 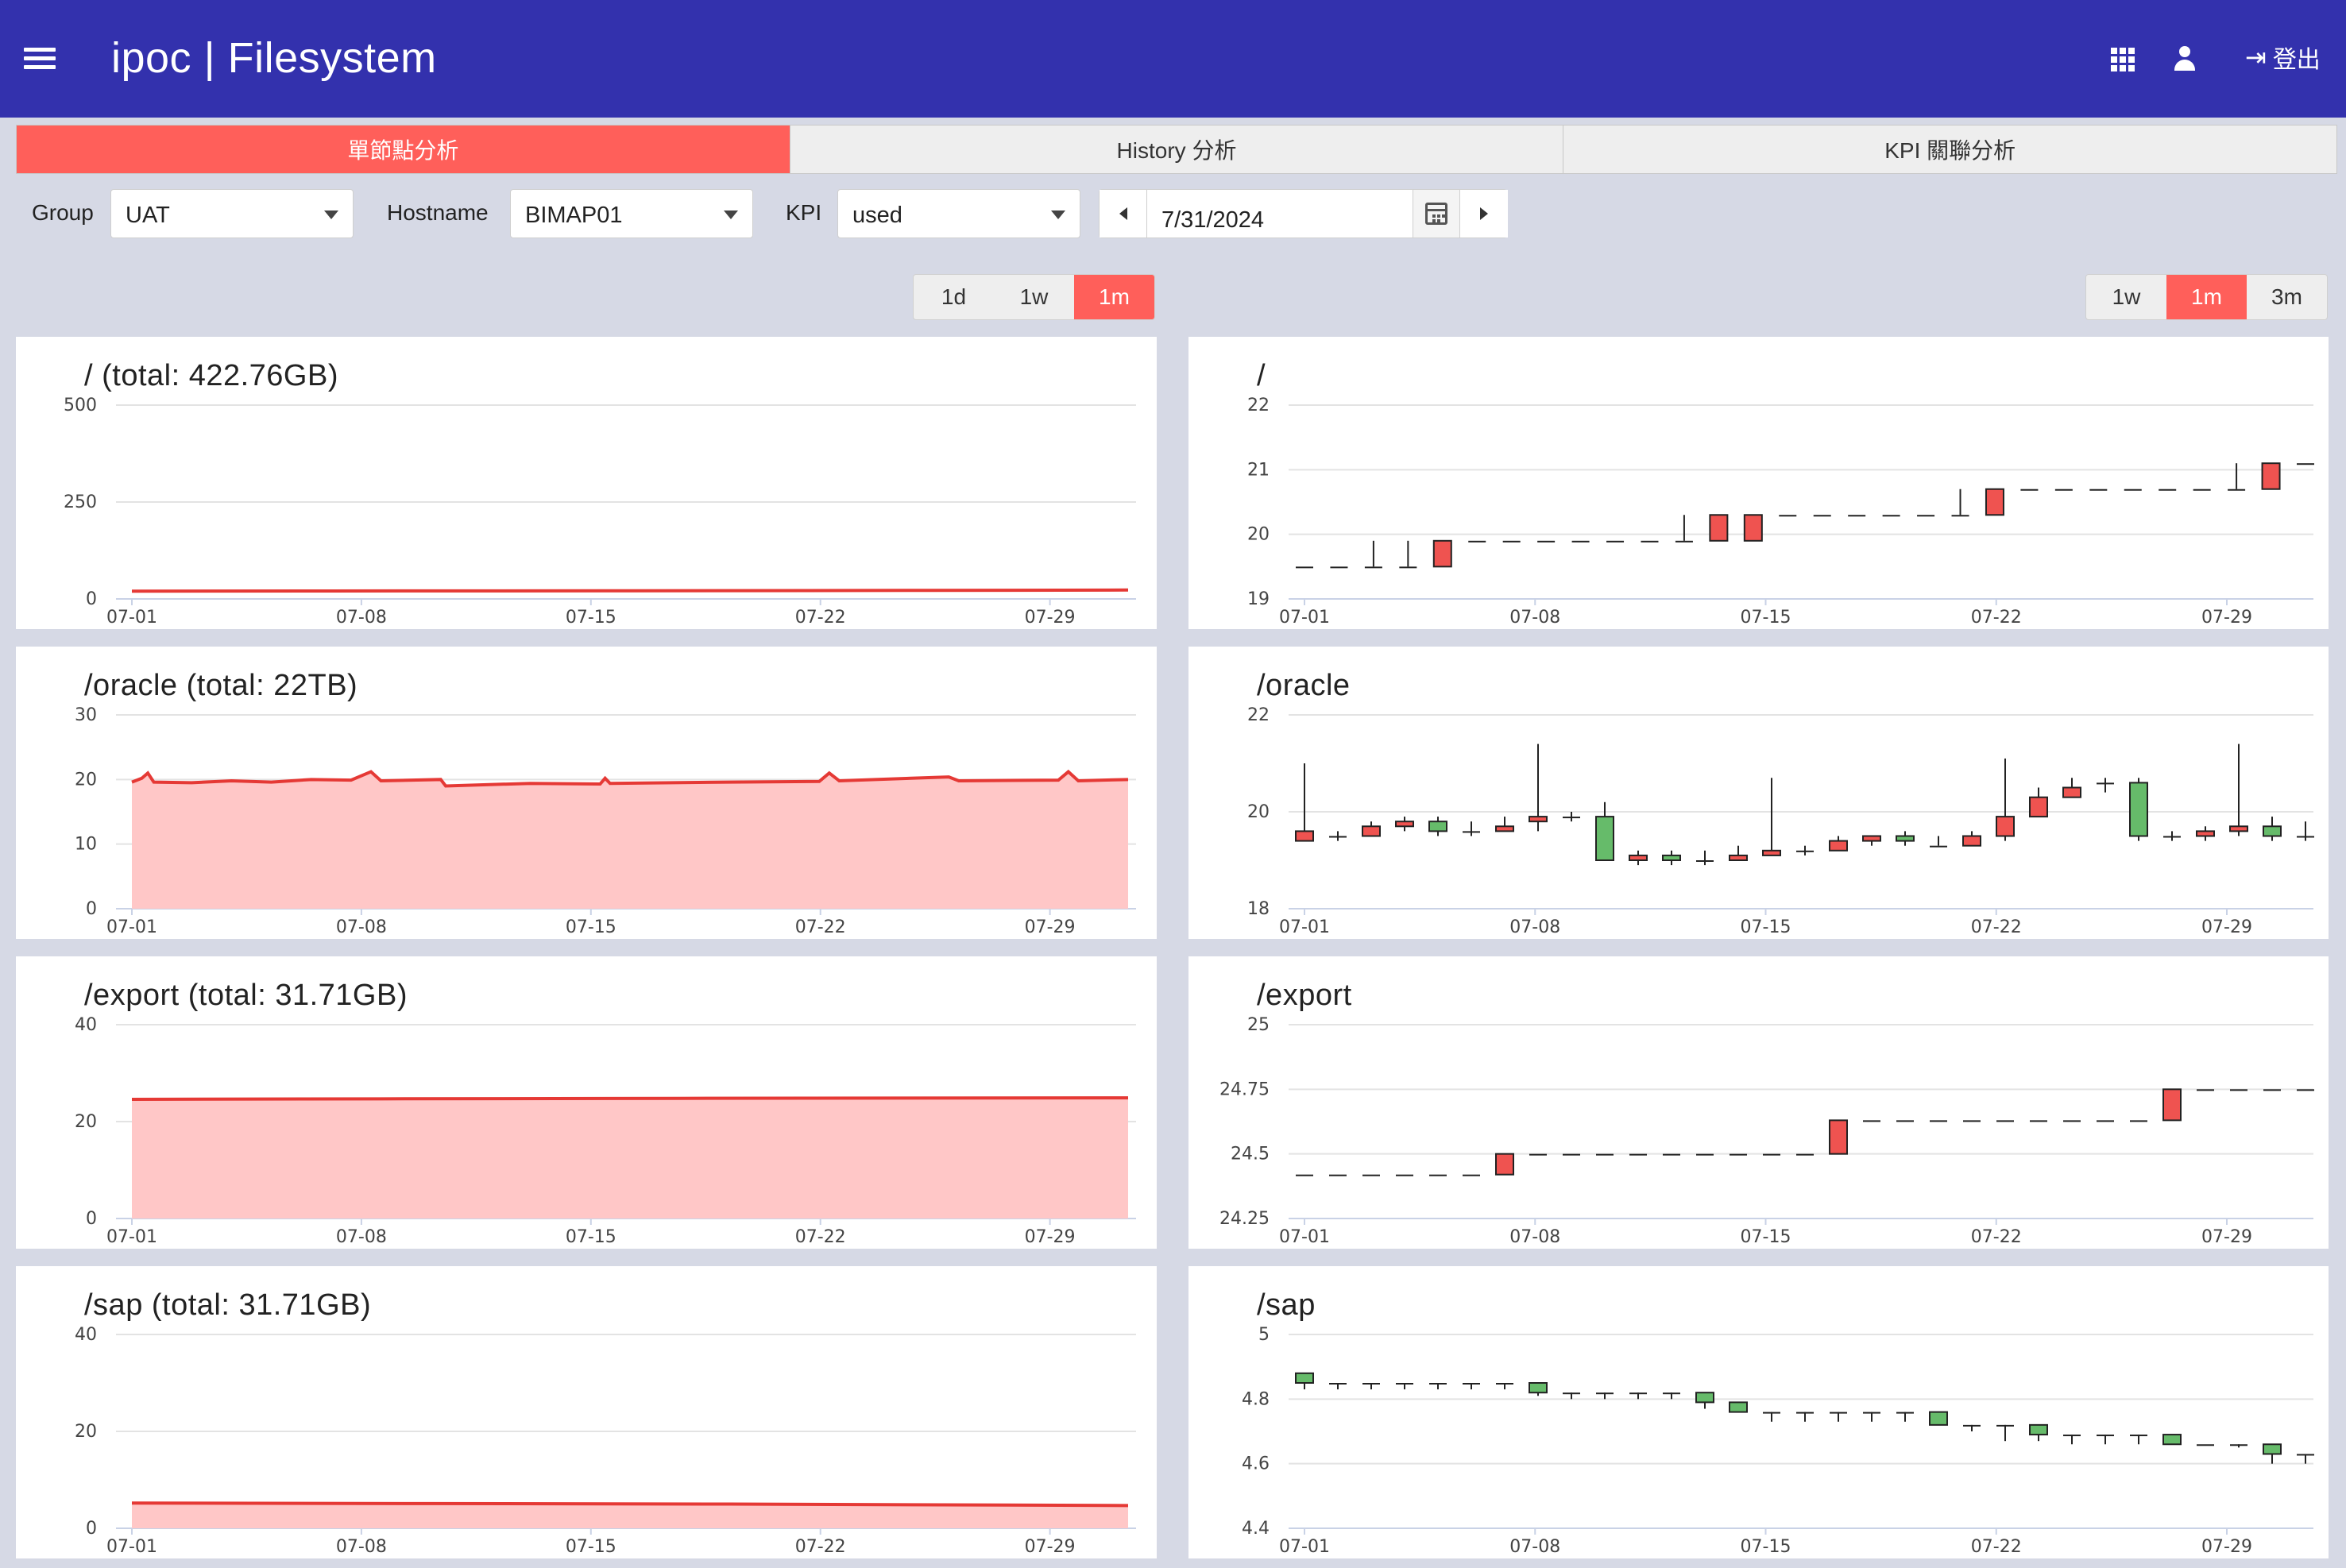 I want to click on logout-icon: ⇥, so click(x=2256, y=57).